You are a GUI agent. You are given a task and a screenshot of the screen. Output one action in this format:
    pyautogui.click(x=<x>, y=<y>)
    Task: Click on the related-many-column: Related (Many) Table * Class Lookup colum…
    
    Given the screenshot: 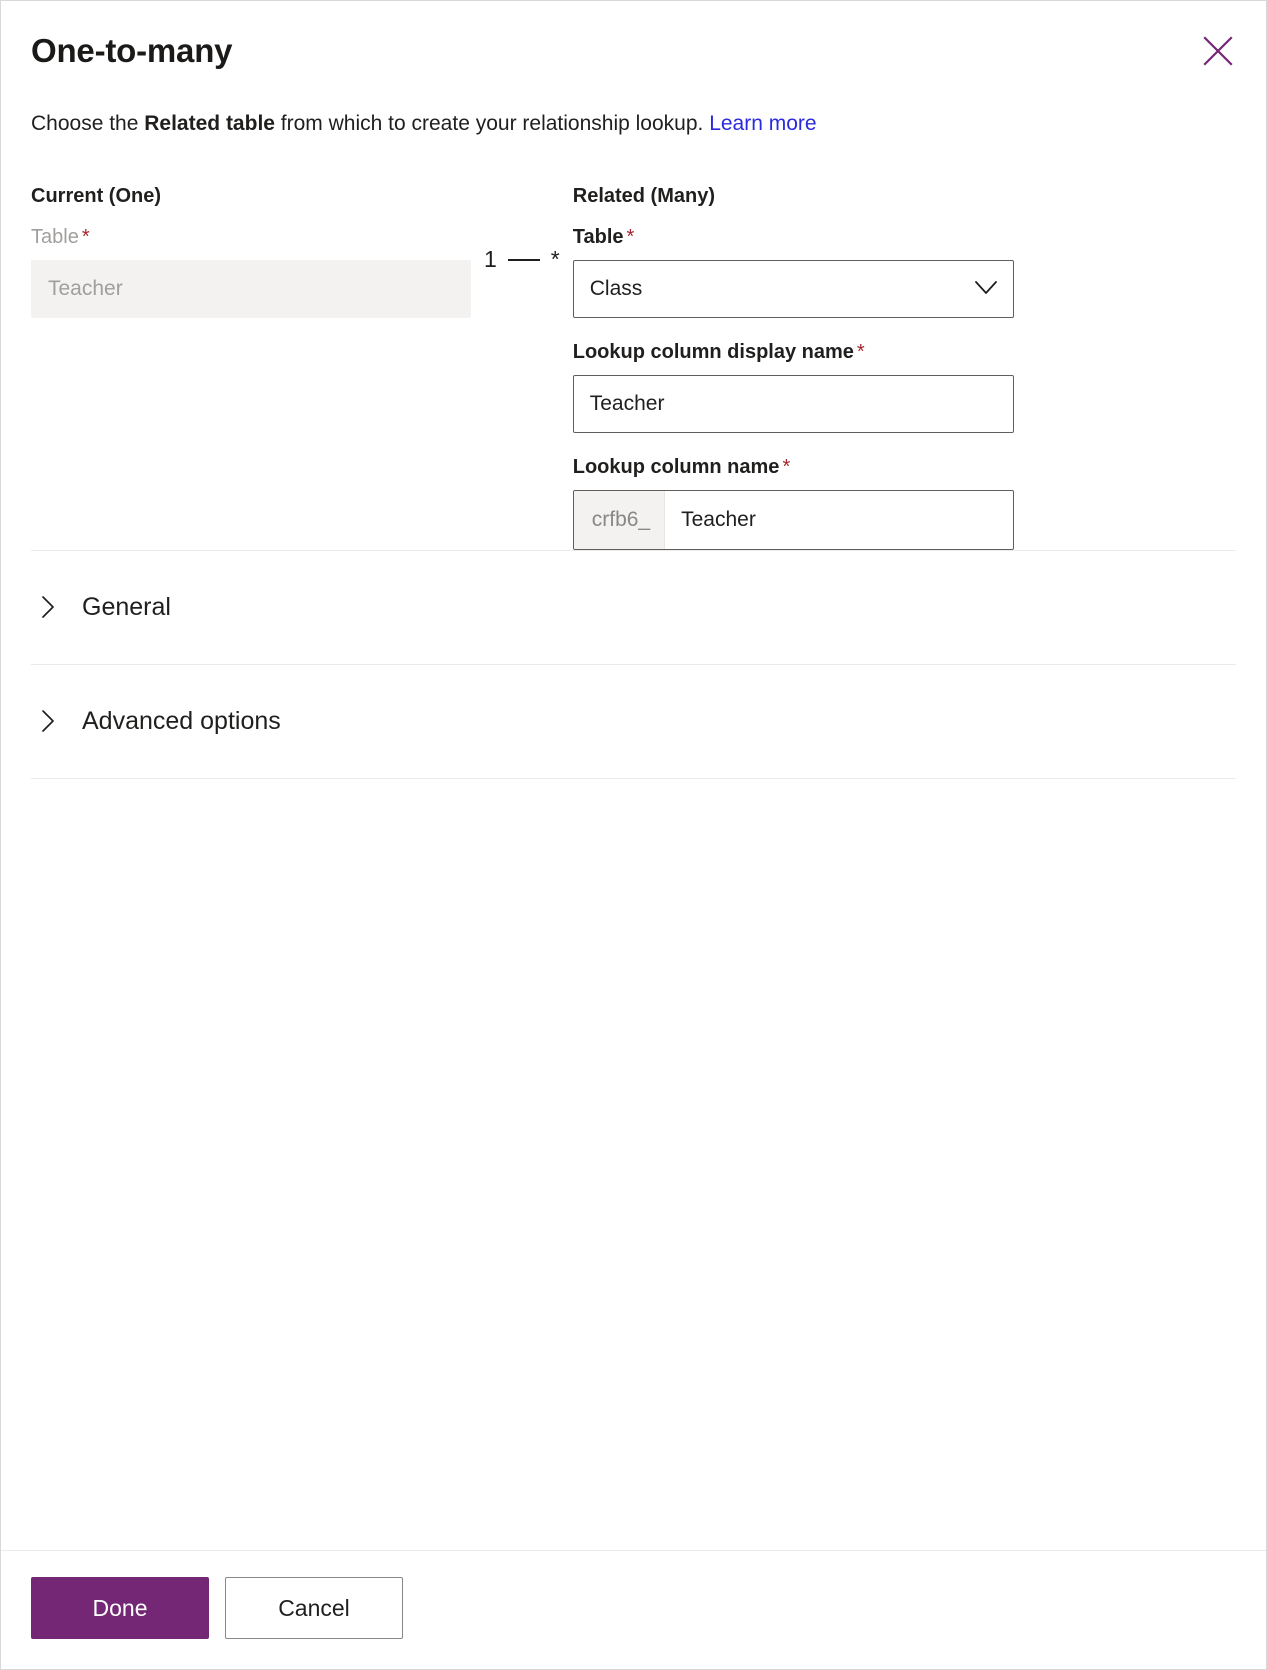 What is the action you would take?
    pyautogui.click(x=793, y=367)
    